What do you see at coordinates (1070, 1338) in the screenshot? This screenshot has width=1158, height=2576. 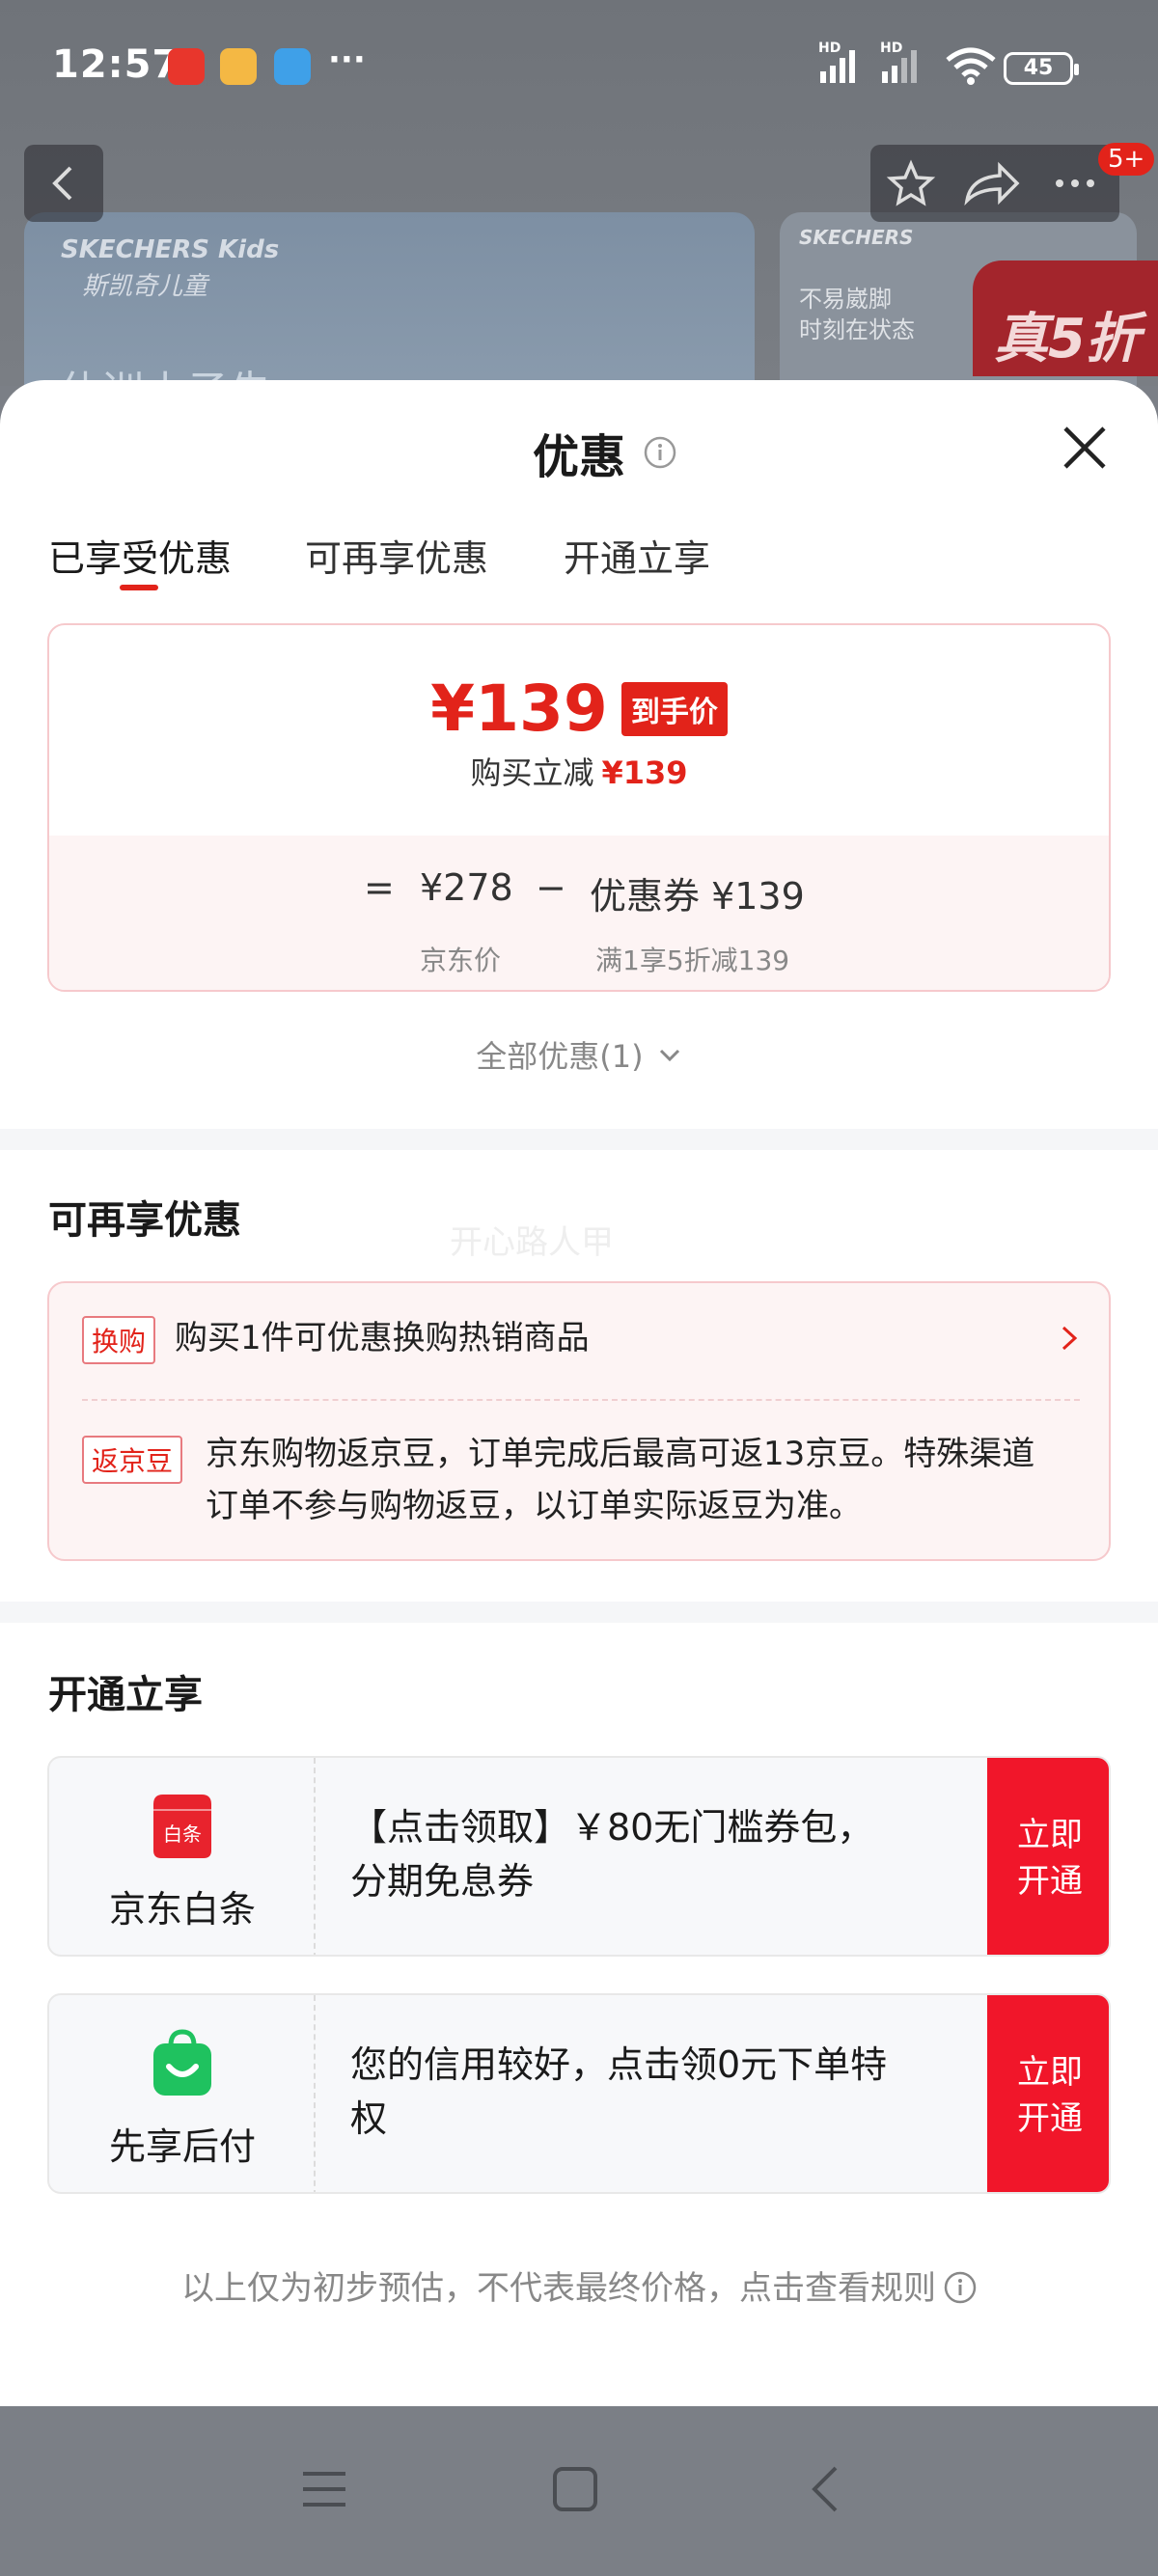 I see `chevron-right-icon` at bounding box center [1070, 1338].